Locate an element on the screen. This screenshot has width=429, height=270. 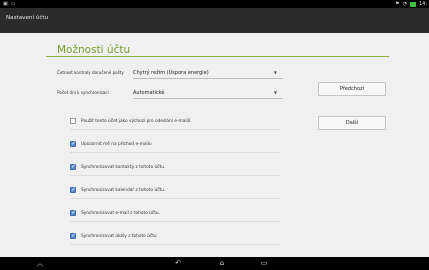
status-clock: 14: is located at coordinates (422, 4).